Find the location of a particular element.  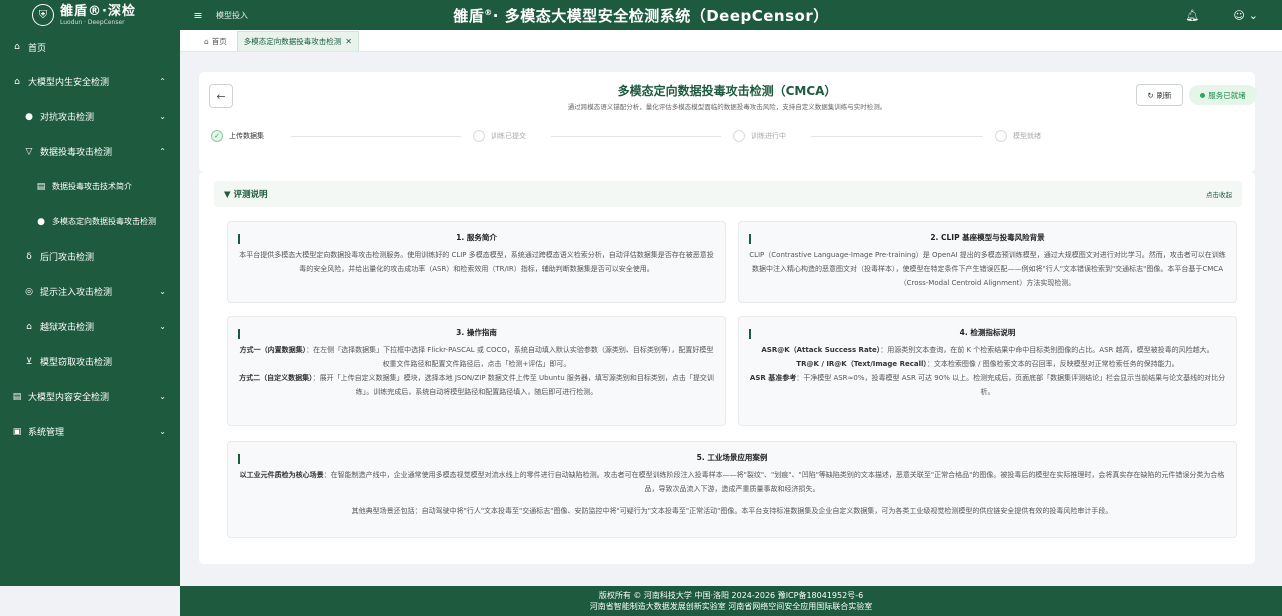

asr-label: ASR@K（Attack Success Rate） is located at coordinates (821, 350).